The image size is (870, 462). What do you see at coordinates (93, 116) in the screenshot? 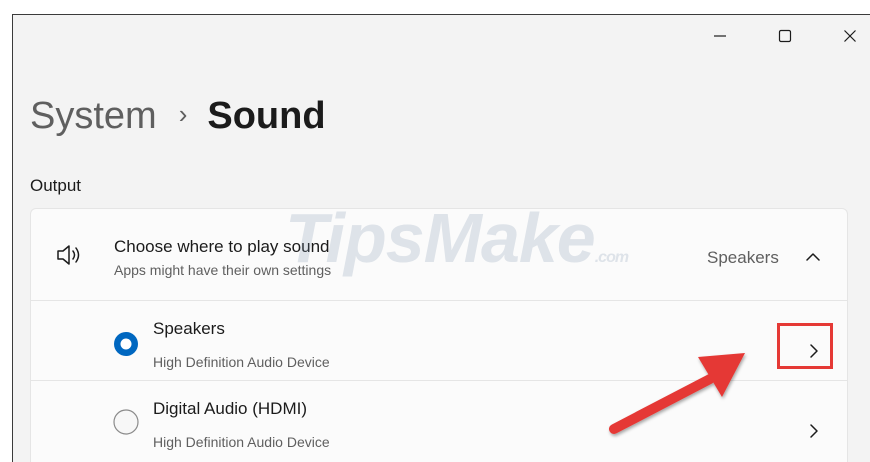
I see `breadcrumb-parent-link: System` at bounding box center [93, 116].